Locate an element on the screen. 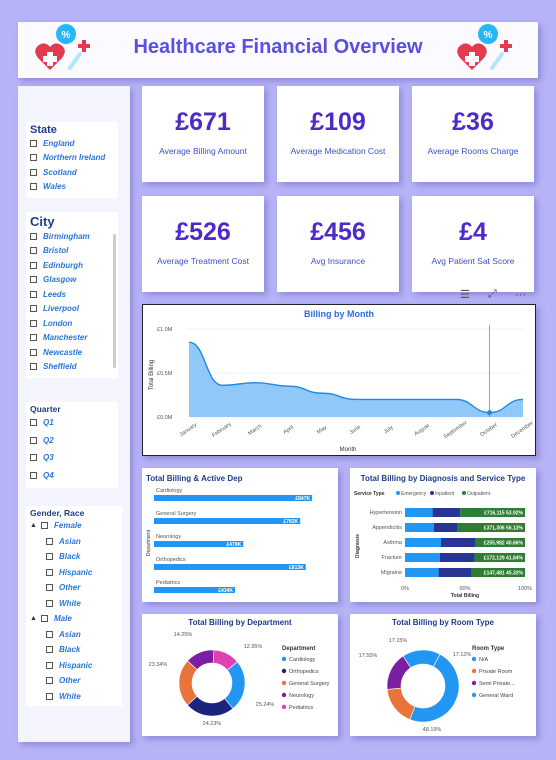 The image size is (556, 760). state-option-england: England is located at coordinates (72, 143).